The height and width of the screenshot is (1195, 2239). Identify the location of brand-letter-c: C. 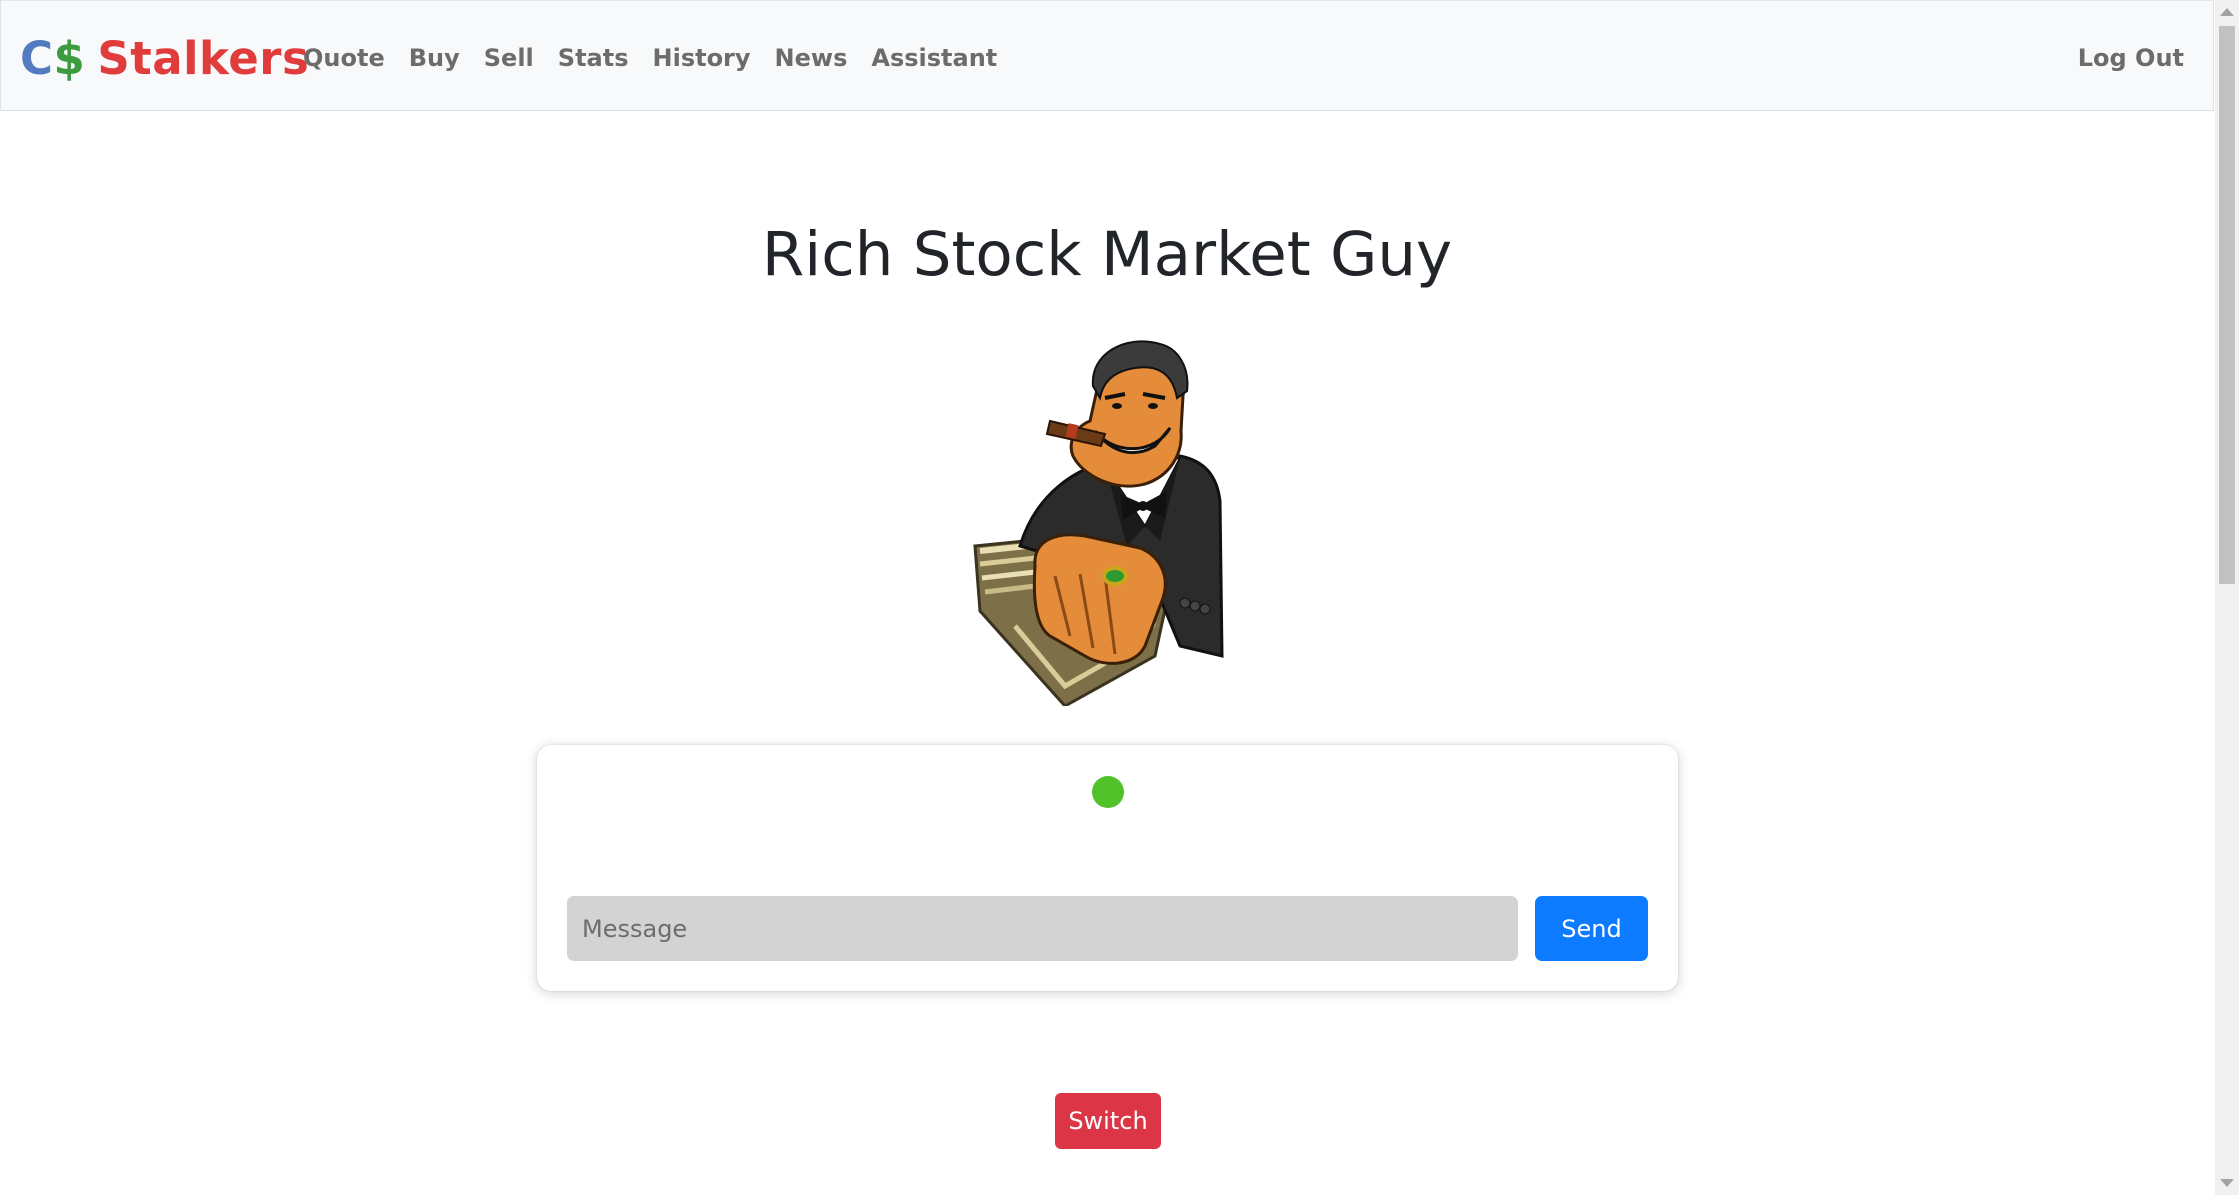
(37, 58).